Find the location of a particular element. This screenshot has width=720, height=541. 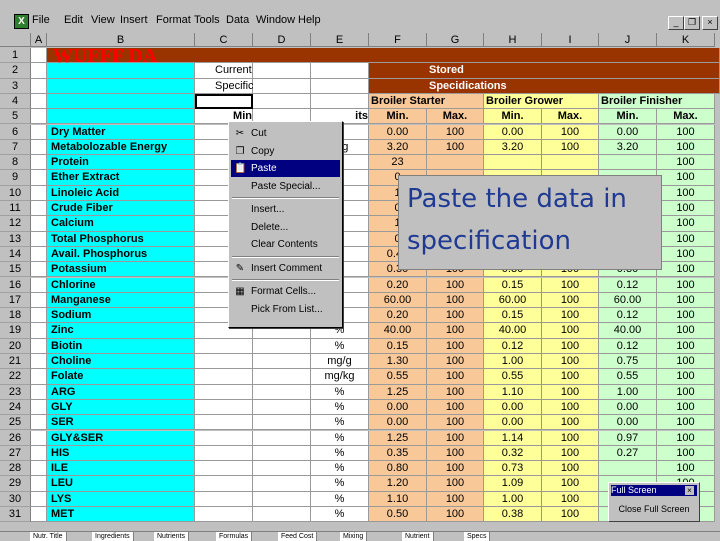

value-cell: 0.73 is located at coordinates (513, 469).